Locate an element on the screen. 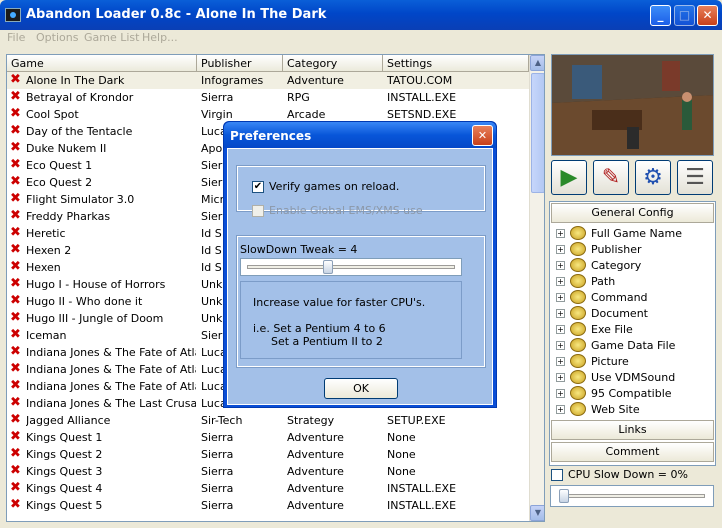 The width and height of the screenshot is (722, 528). play-button: ▶ is located at coordinates (569, 177).